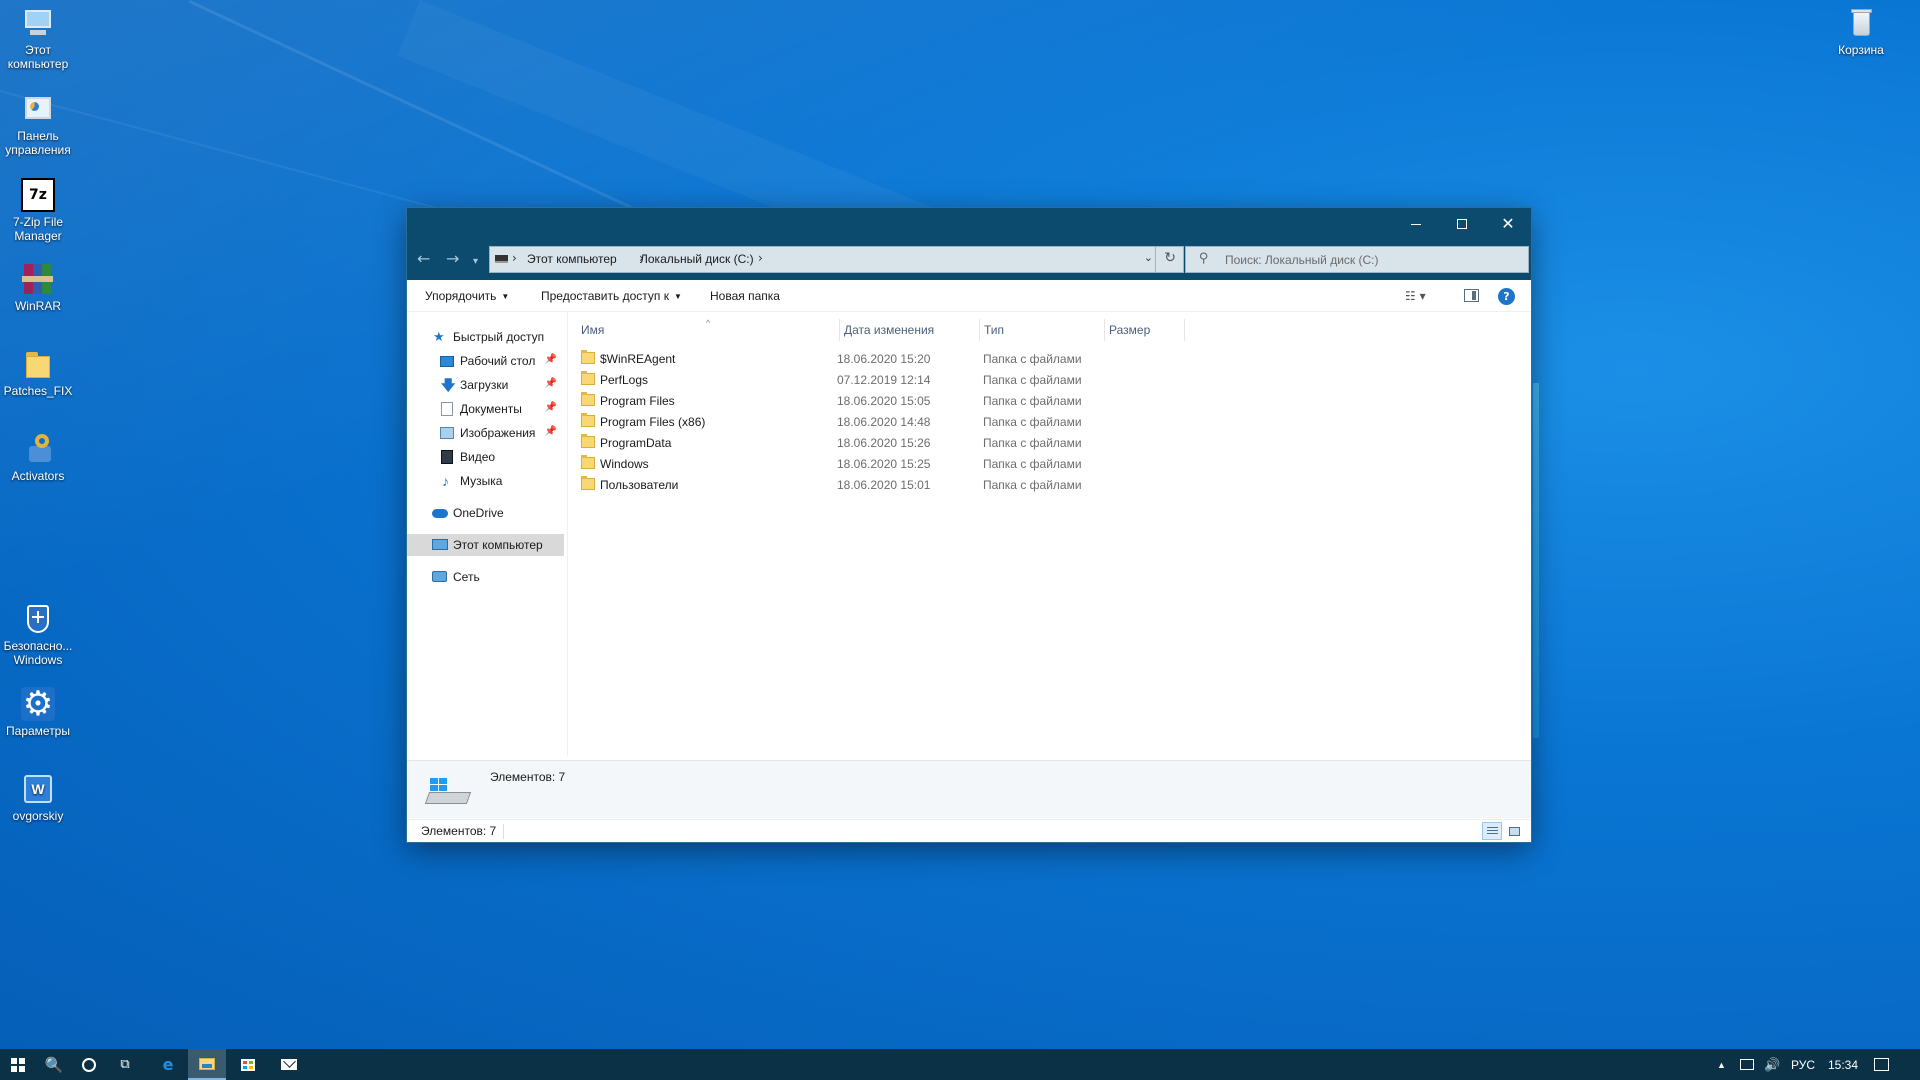 The width and height of the screenshot is (1920, 1080). I want to click on search-icon: 🔍, so click(54, 1064).